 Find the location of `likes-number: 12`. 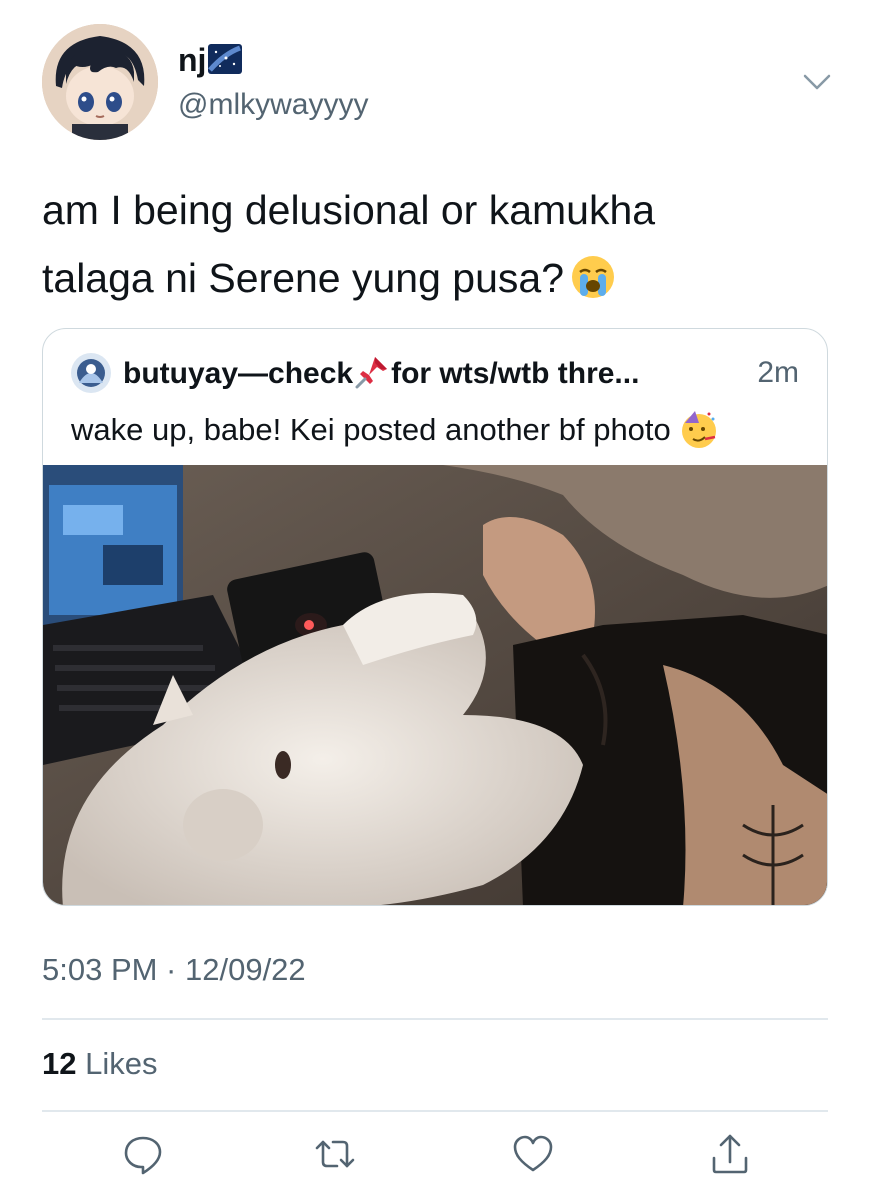

likes-number: 12 is located at coordinates (59, 1063).